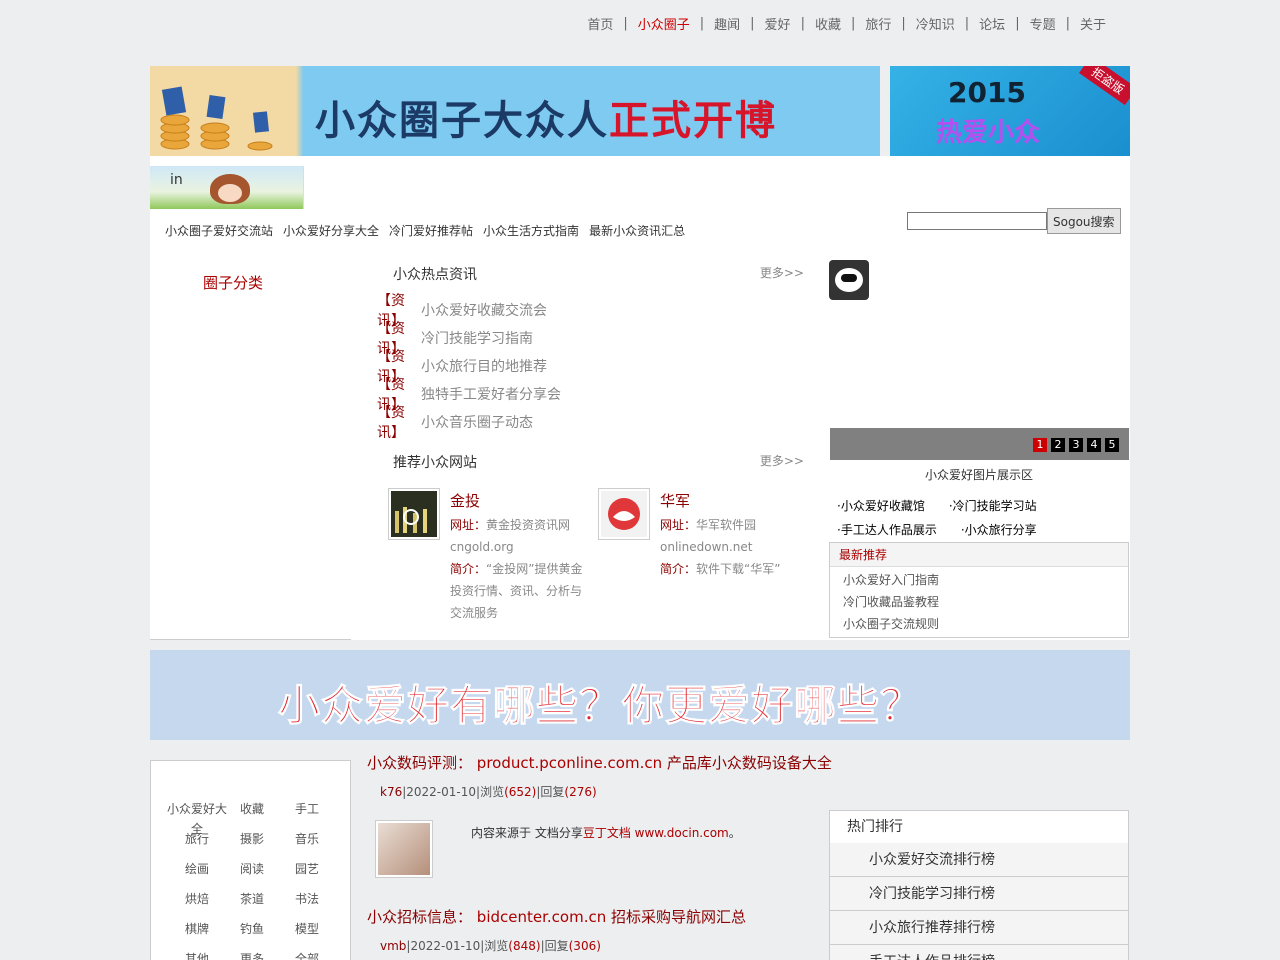  I want to click on news-text: 小众旅行目的地推荐, so click(484, 366).